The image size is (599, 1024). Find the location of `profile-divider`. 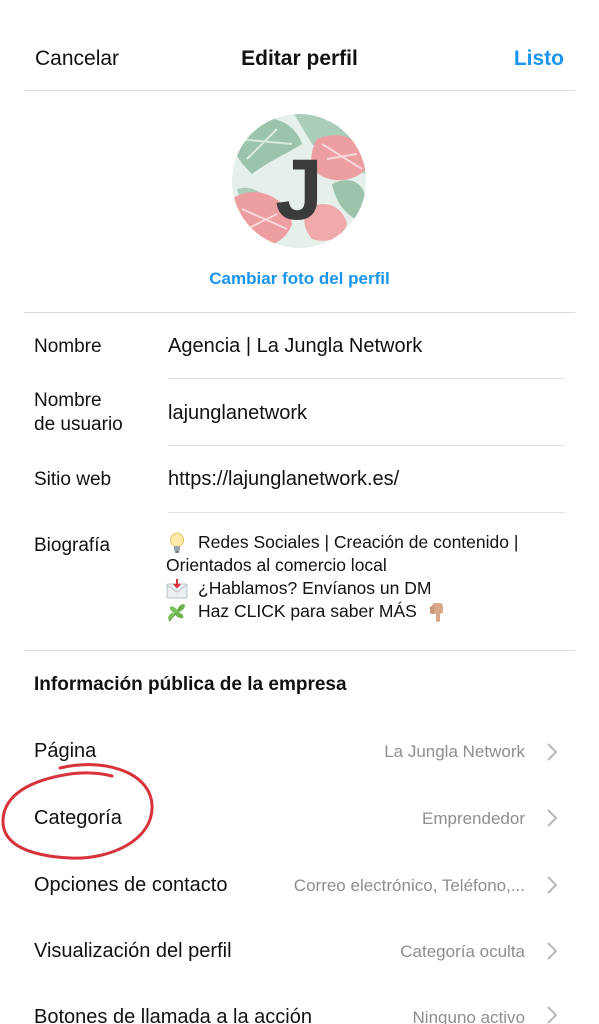

profile-divider is located at coordinates (299, 312).